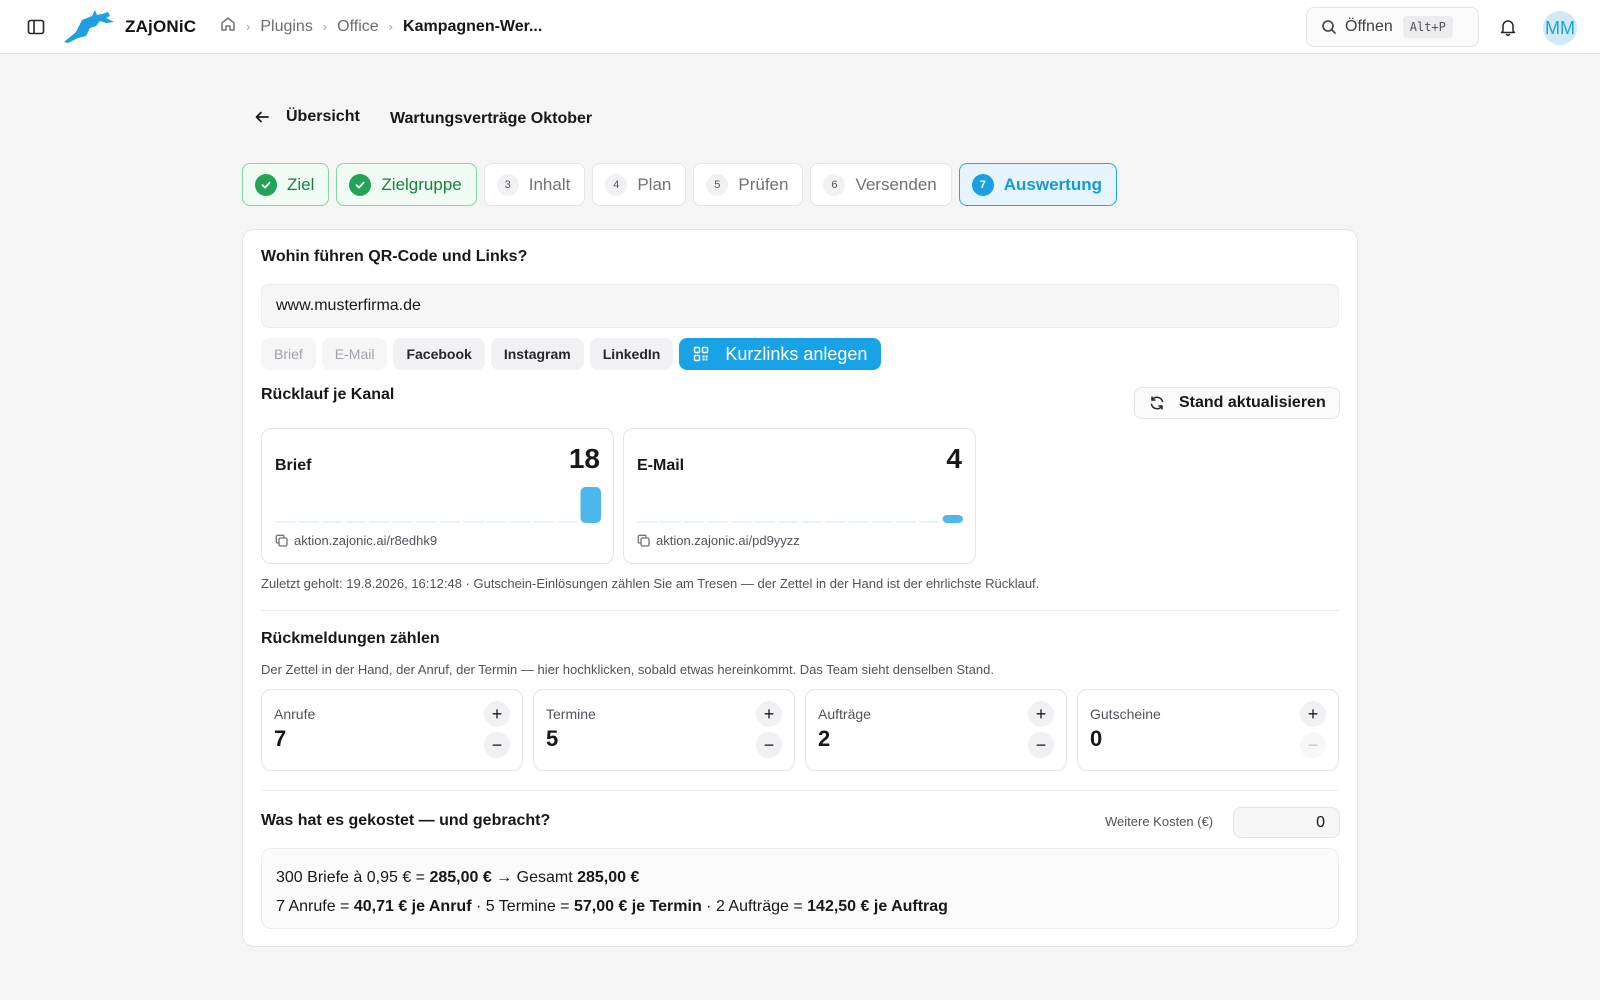 The height and width of the screenshot is (1000, 1600). What do you see at coordinates (391, 26) in the screenshot?
I see `chevron-right-icon: ›` at bounding box center [391, 26].